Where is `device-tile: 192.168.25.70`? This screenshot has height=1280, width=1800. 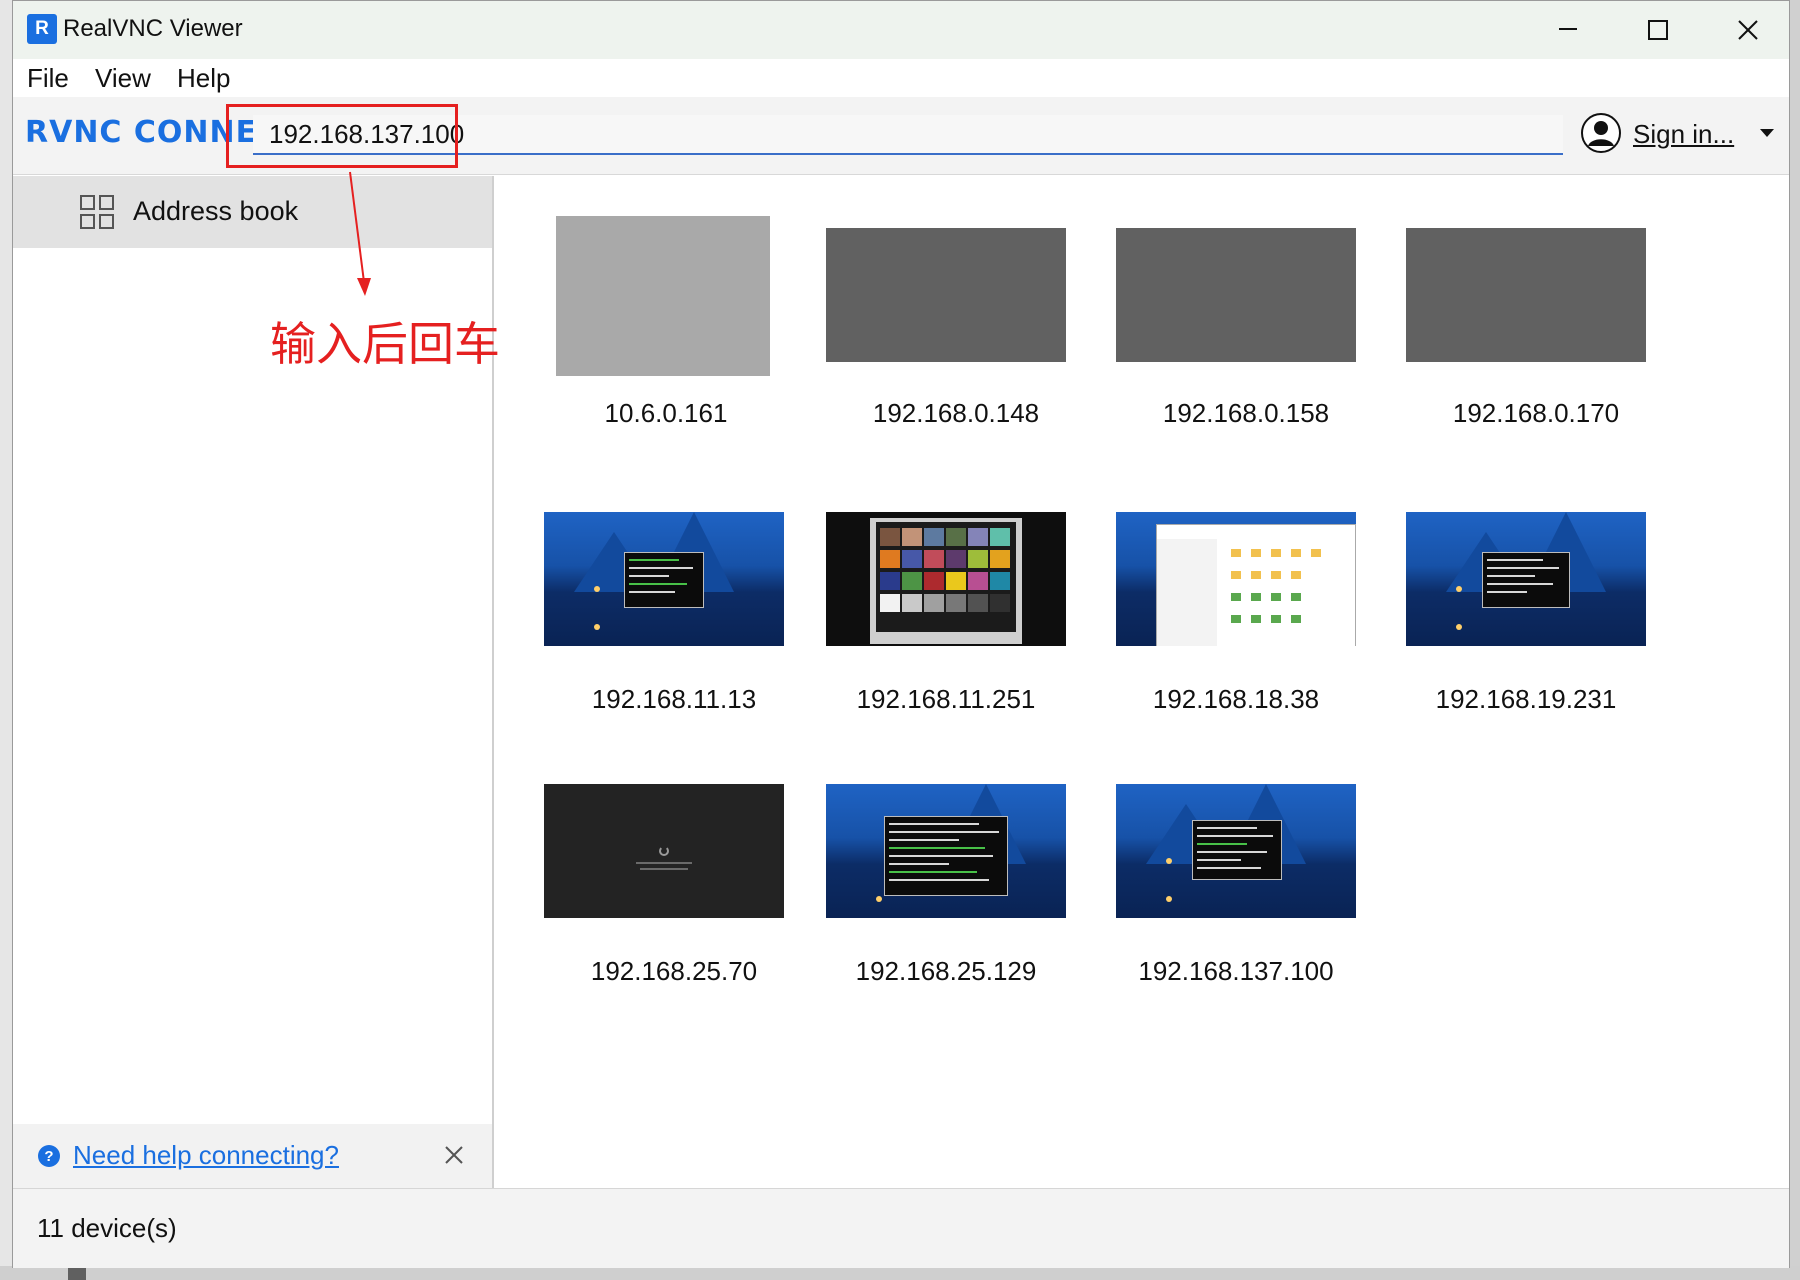
device-tile: 192.168.25.70 is located at coordinates (680, 909).